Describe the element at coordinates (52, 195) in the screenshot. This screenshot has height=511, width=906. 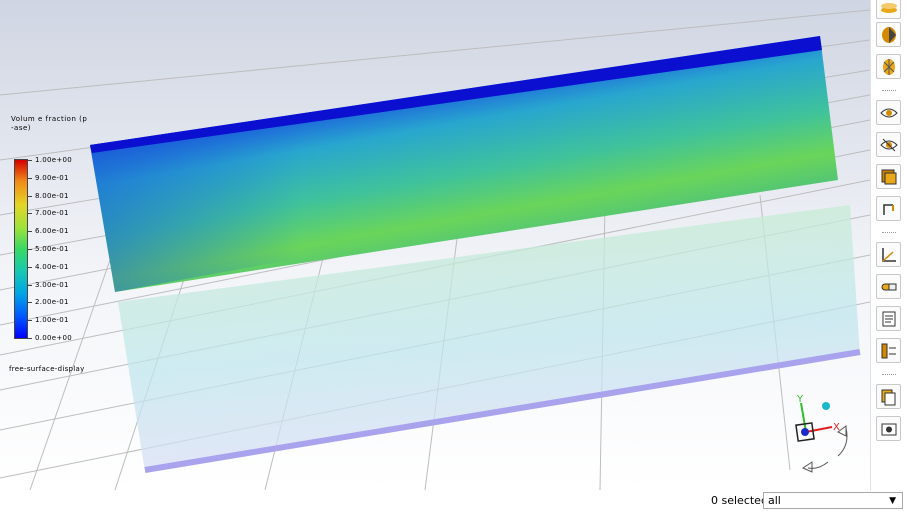
I see `colorbar-tick-label: 8.00e-01` at that location.